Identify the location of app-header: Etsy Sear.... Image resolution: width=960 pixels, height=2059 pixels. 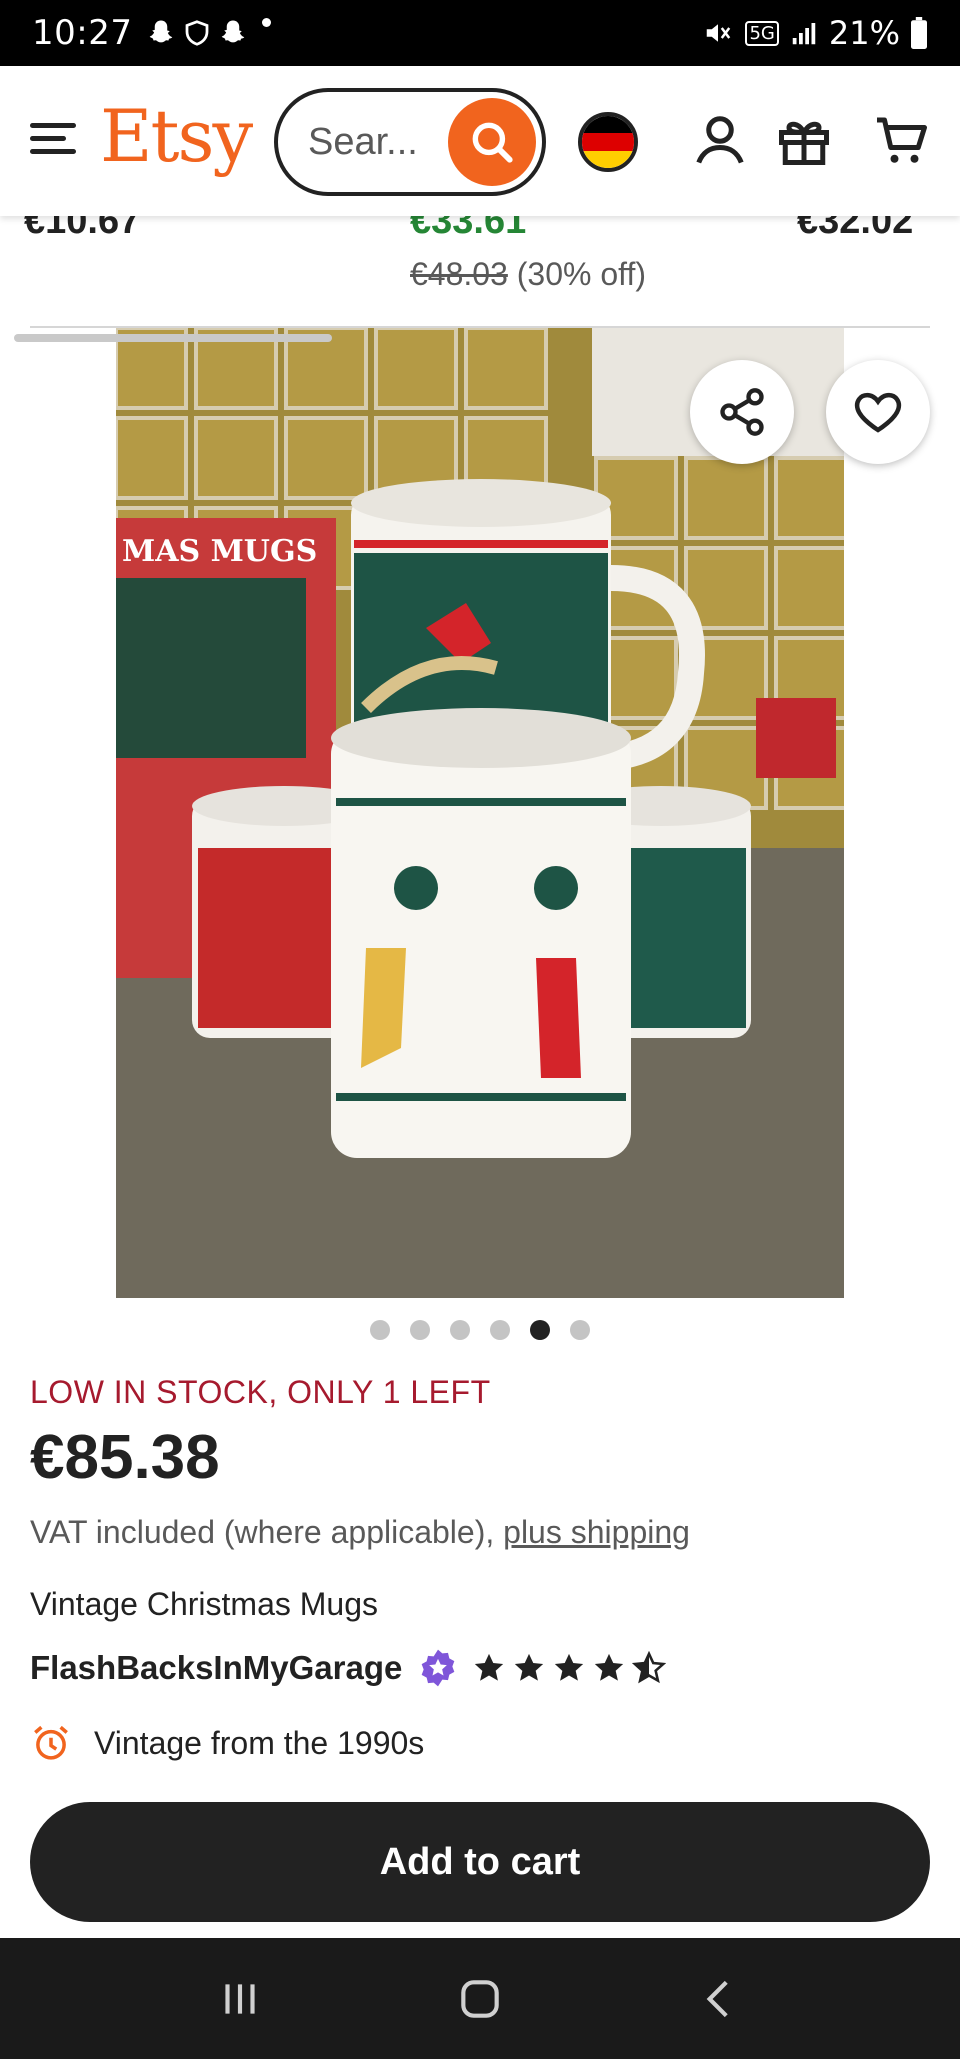
(480, 141).